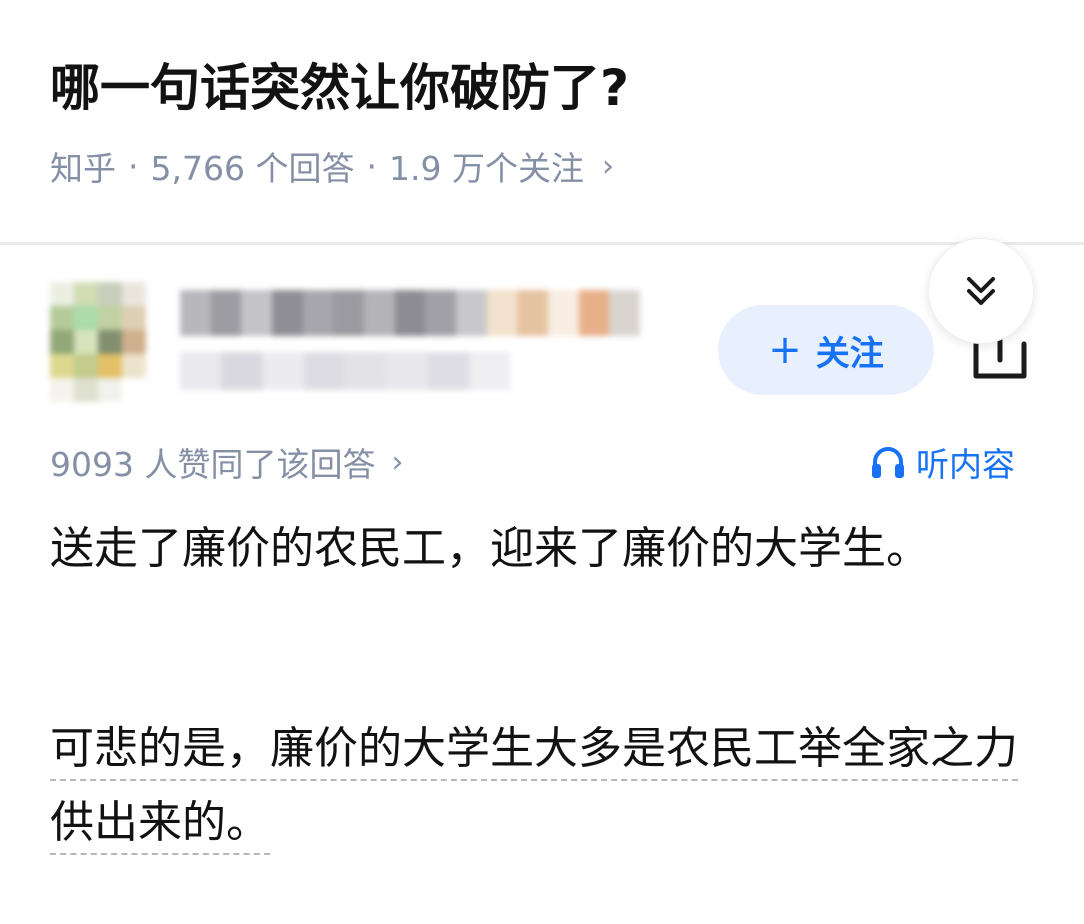 This screenshot has width=1084, height=924. I want to click on answer-paragraph: 送走了廉价的农民工，迎来了廉价的大学生。, so click(490, 548).